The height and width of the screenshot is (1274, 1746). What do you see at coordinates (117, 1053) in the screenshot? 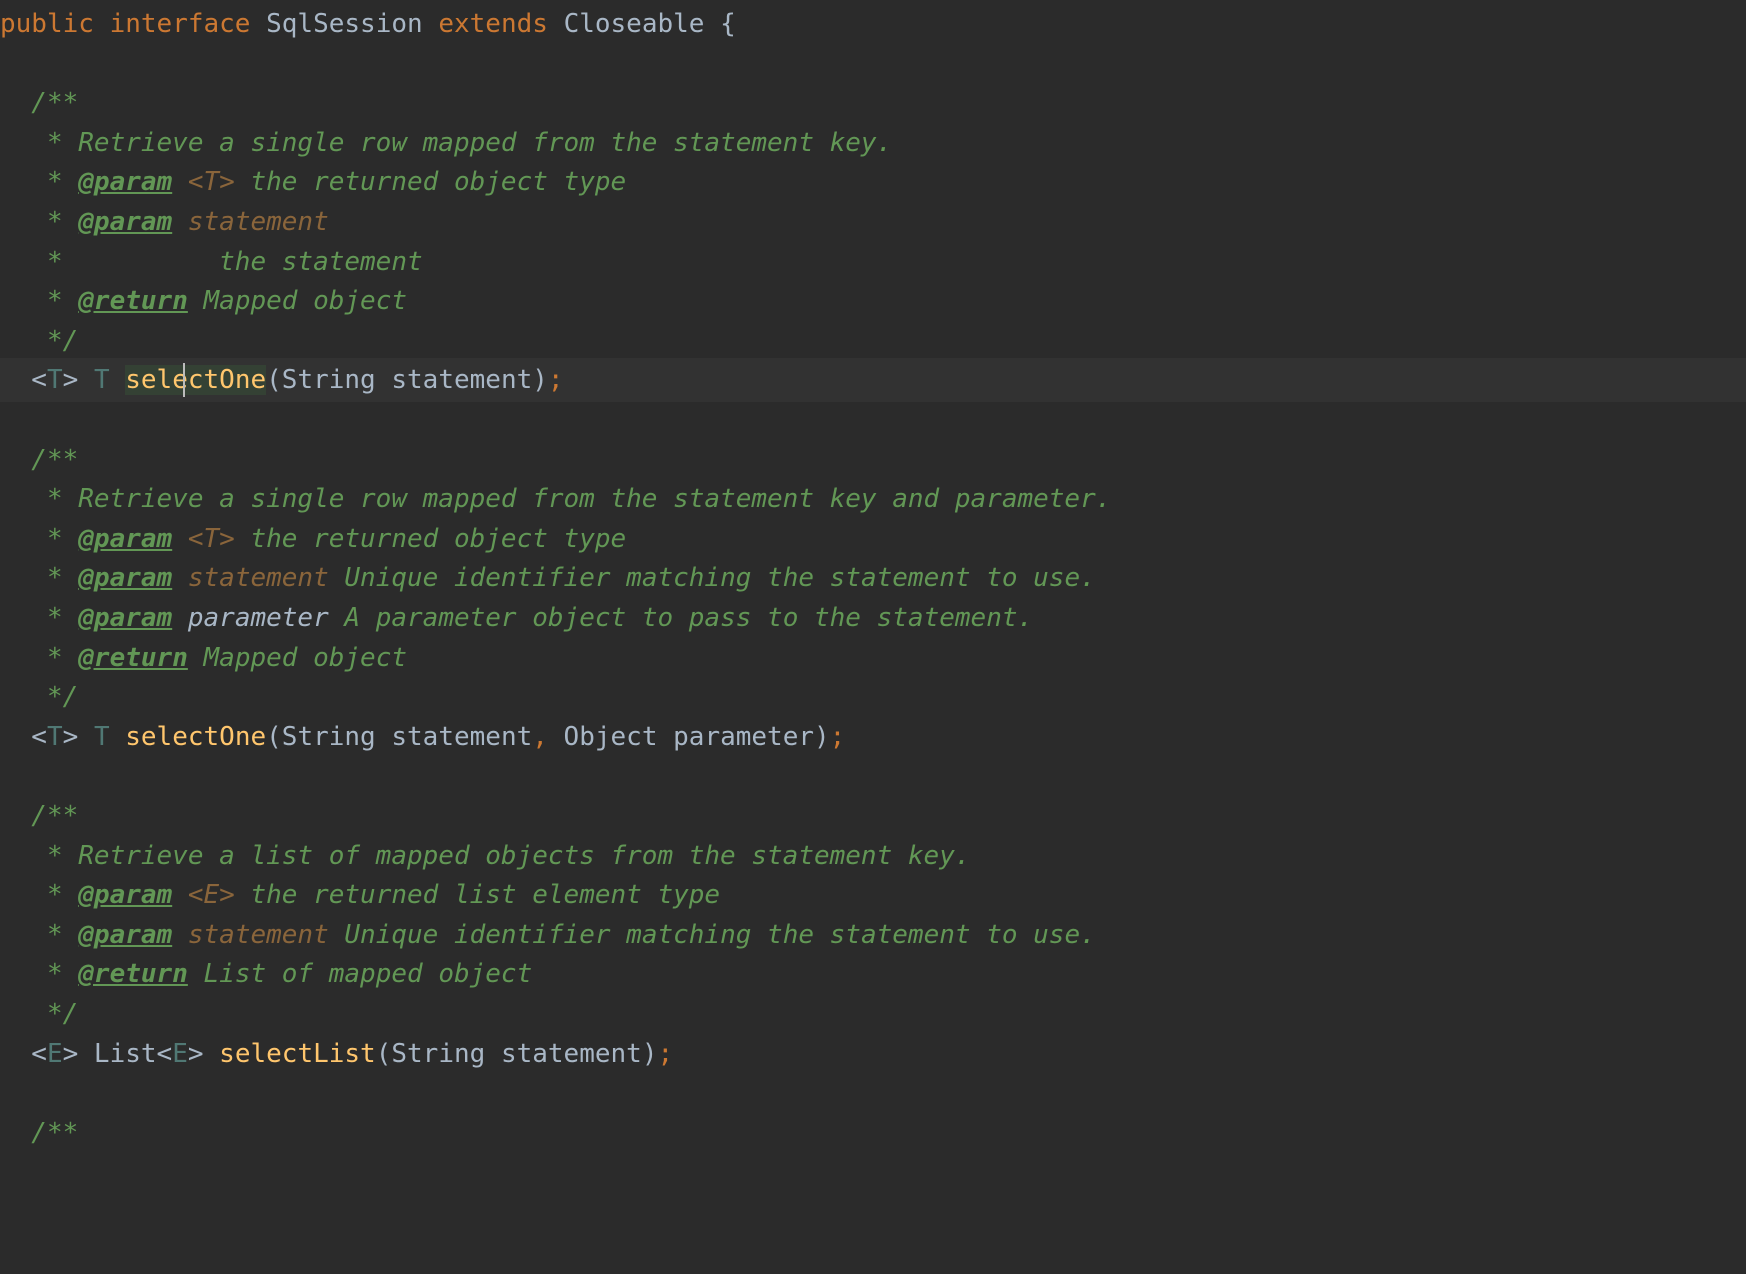
I see `code-token: > List<` at bounding box center [117, 1053].